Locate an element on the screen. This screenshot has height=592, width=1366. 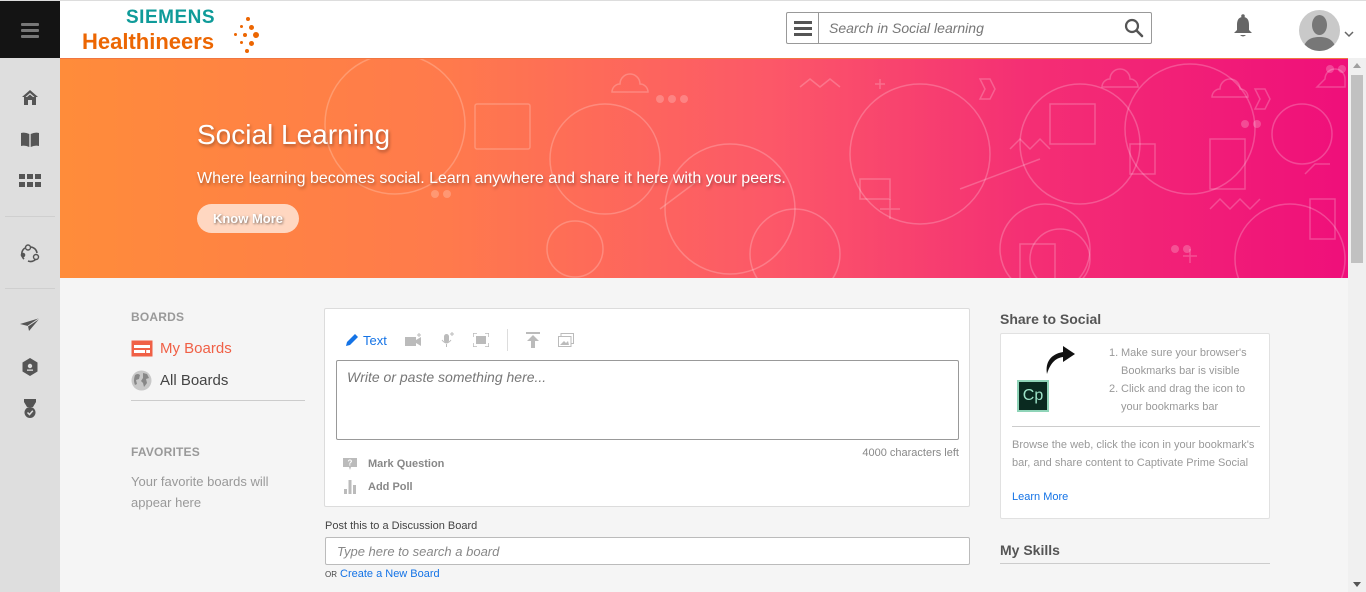
upload-button is located at coordinates (532, 340).